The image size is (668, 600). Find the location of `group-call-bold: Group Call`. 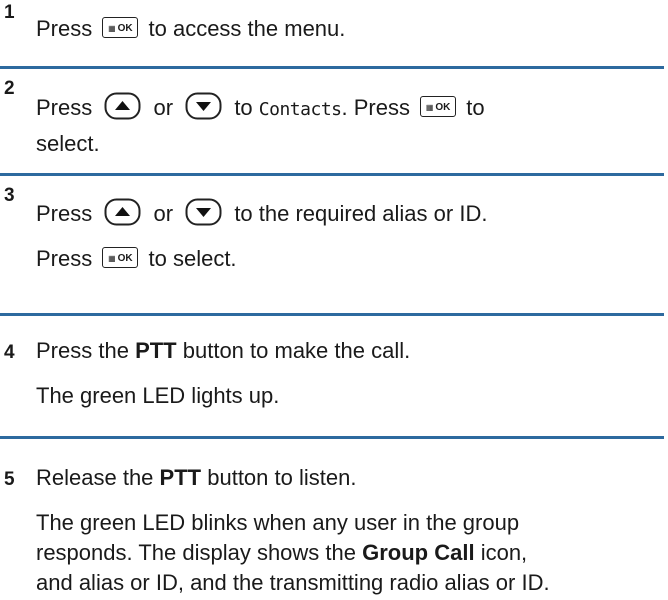

group-call-bold: Group Call is located at coordinates (418, 552).